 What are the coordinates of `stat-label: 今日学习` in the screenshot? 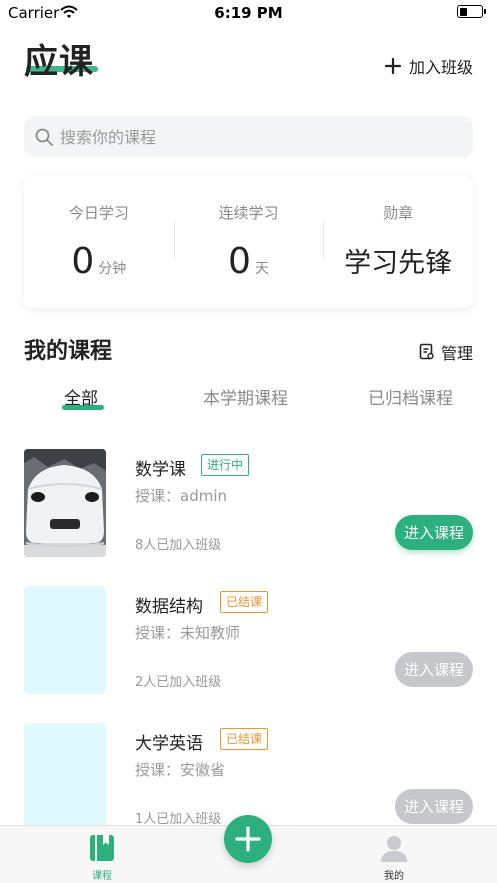 It's located at (98, 213).